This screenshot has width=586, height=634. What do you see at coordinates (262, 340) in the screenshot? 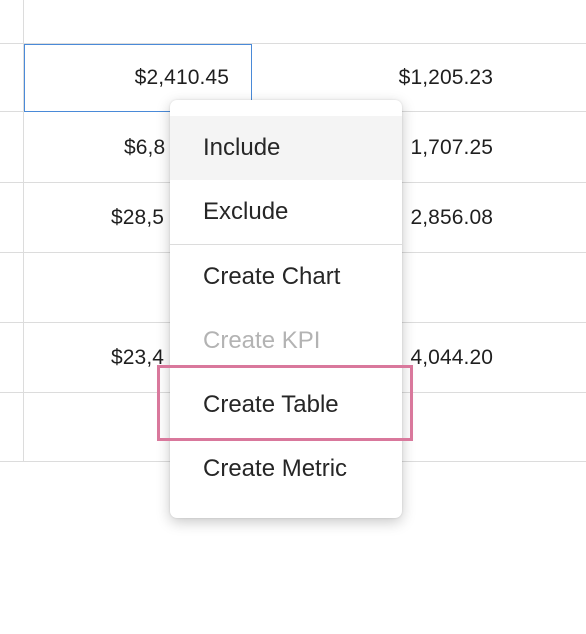
I see `menu-item-create-kpi: Create KPI` at bounding box center [262, 340].